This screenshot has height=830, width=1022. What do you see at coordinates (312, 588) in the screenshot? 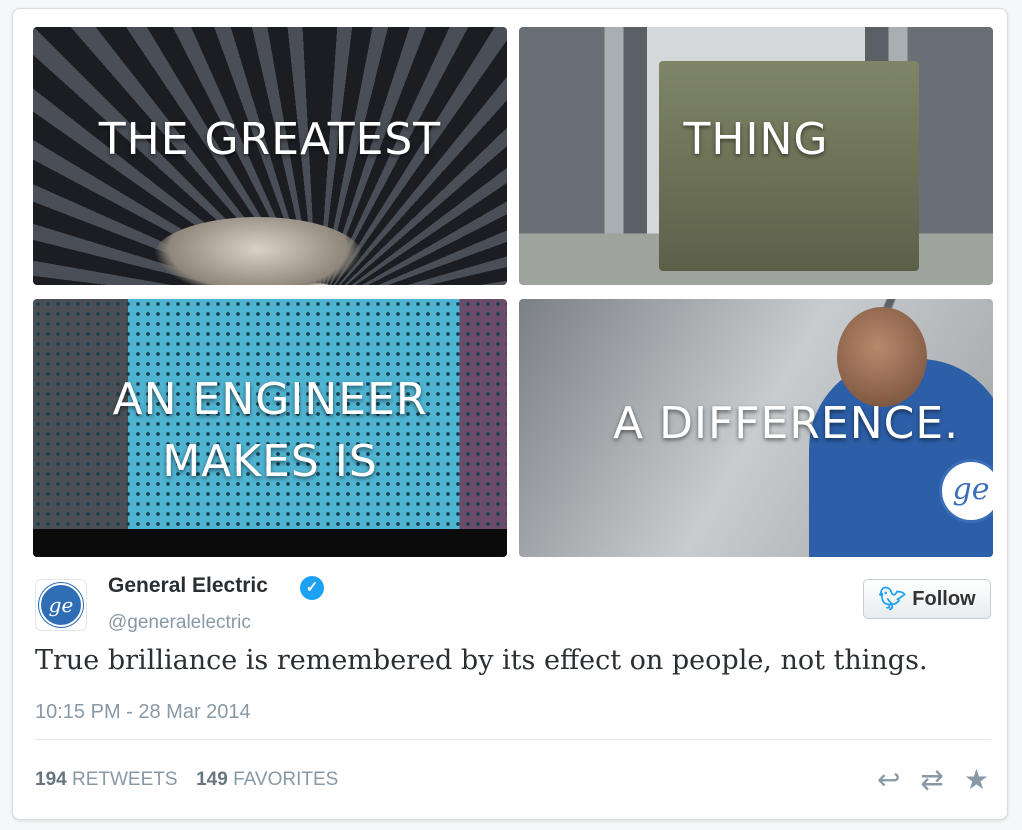
I see `verified-icon: ✓` at bounding box center [312, 588].